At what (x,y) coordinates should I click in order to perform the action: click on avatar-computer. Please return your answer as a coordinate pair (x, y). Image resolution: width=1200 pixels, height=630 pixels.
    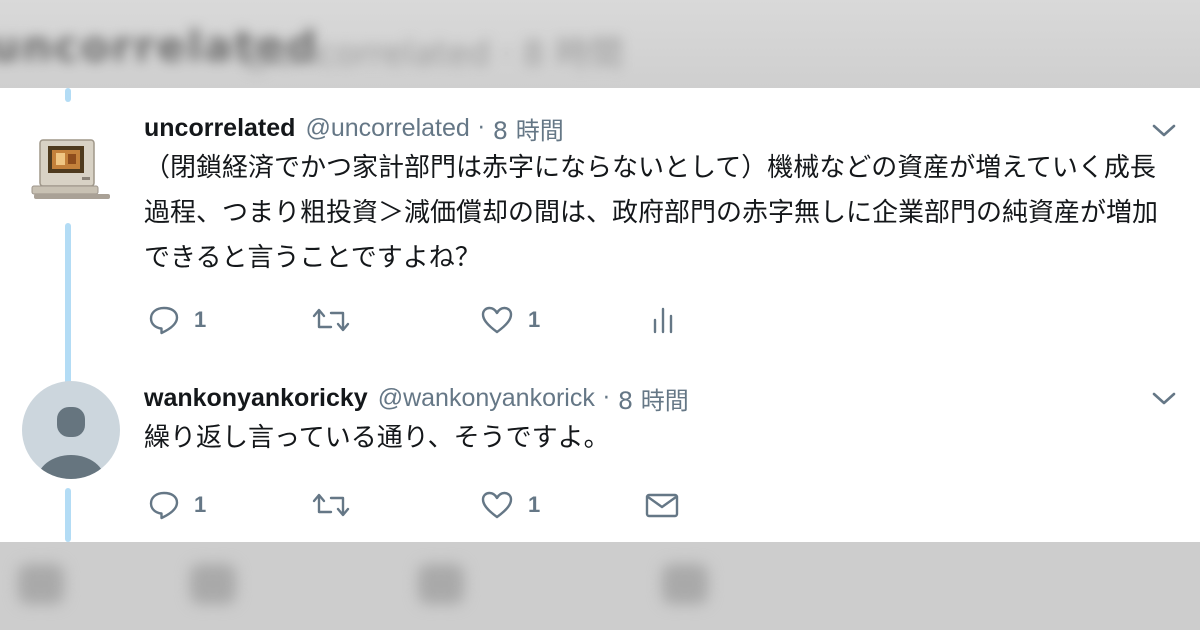
    Looking at the image, I should click on (69, 172).